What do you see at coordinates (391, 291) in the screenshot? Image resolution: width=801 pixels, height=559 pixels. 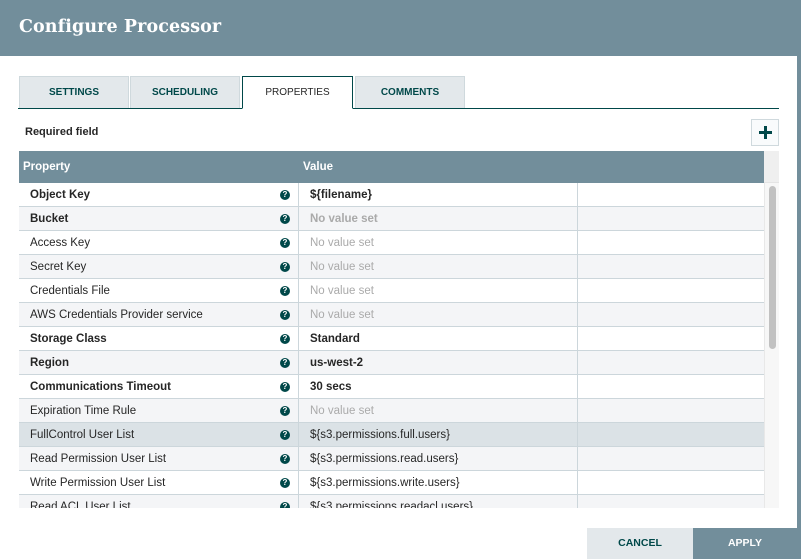 I see `table-row: Credentials File? No value set` at bounding box center [391, 291].